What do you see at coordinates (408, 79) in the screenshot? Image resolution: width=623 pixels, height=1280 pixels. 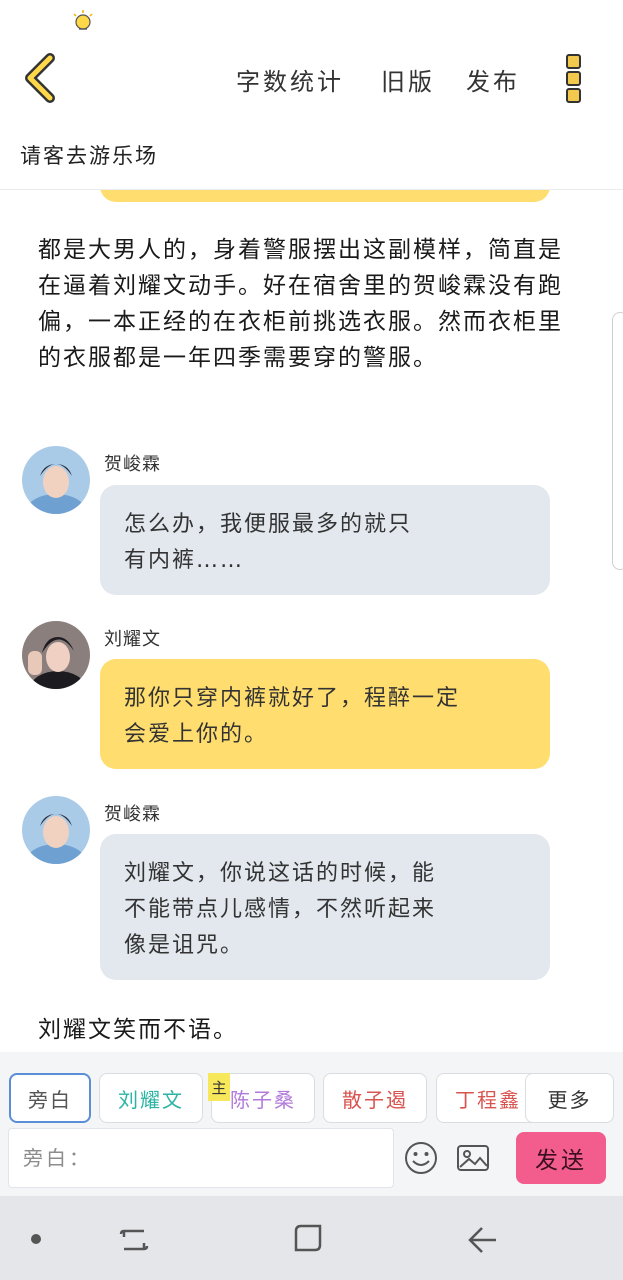 I see `old-version-button: 旧版` at bounding box center [408, 79].